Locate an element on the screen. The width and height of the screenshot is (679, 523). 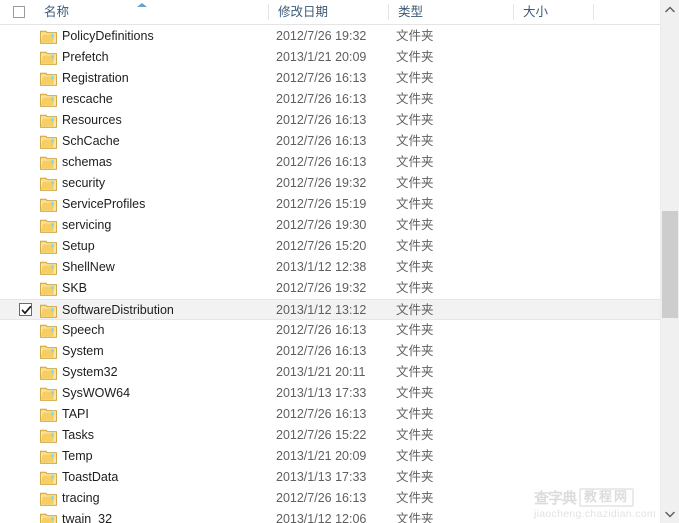
column-header-size: 大小 is located at coordinates (553, 12).